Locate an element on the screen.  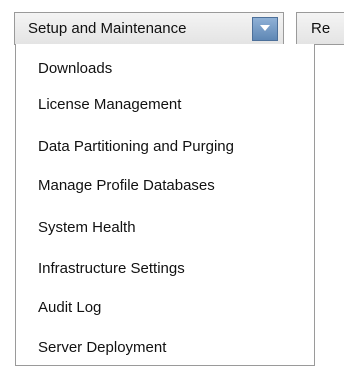
menu-item-license-management: License Management is located at coordinates (109, 105).